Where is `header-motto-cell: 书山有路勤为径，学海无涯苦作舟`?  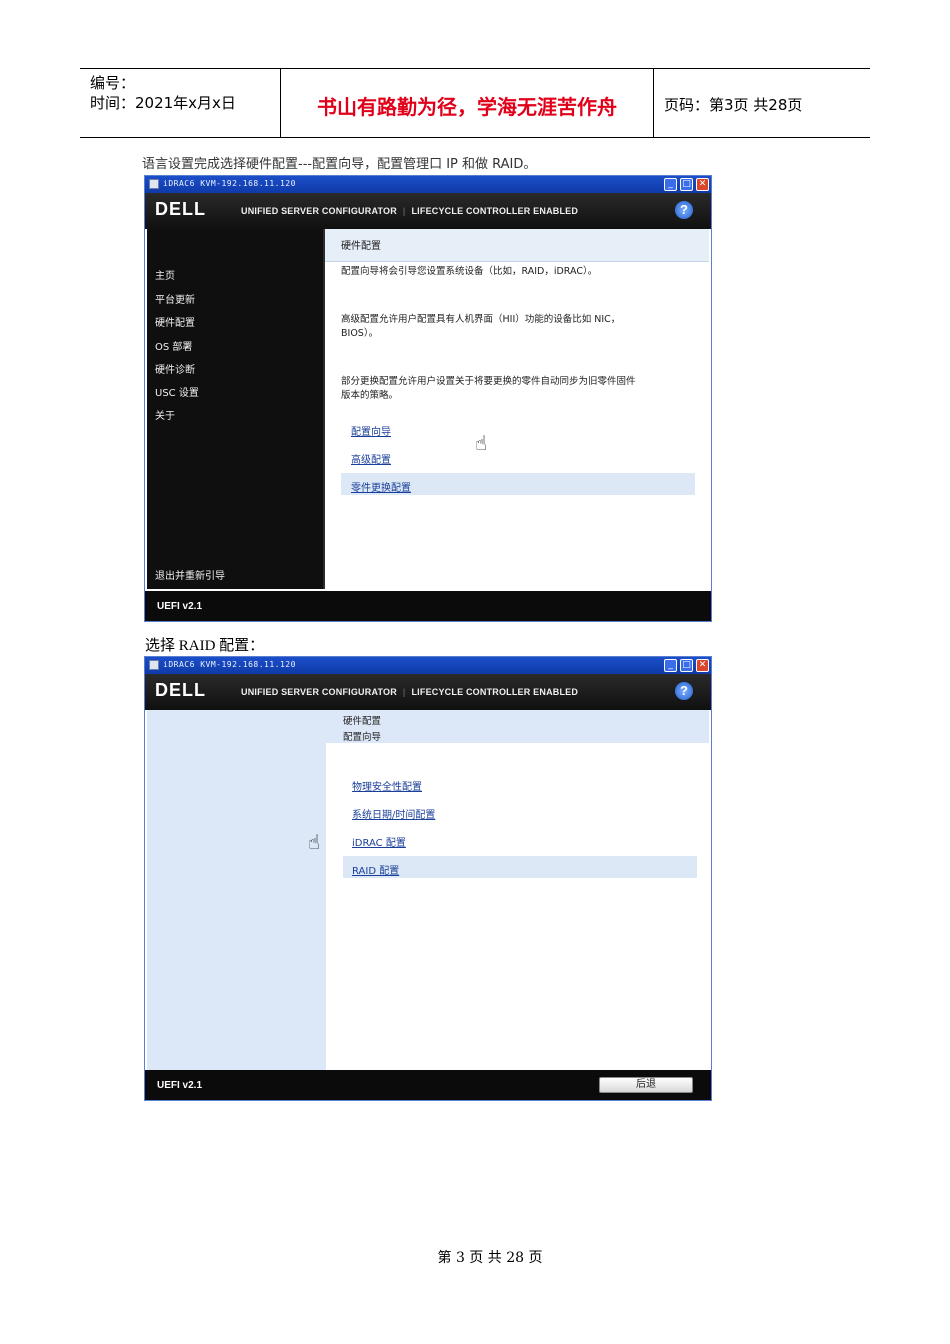 header-motto-cell: 书山有路勤为径，学海无涯苦作舟 is located at coordinates (467, 103).